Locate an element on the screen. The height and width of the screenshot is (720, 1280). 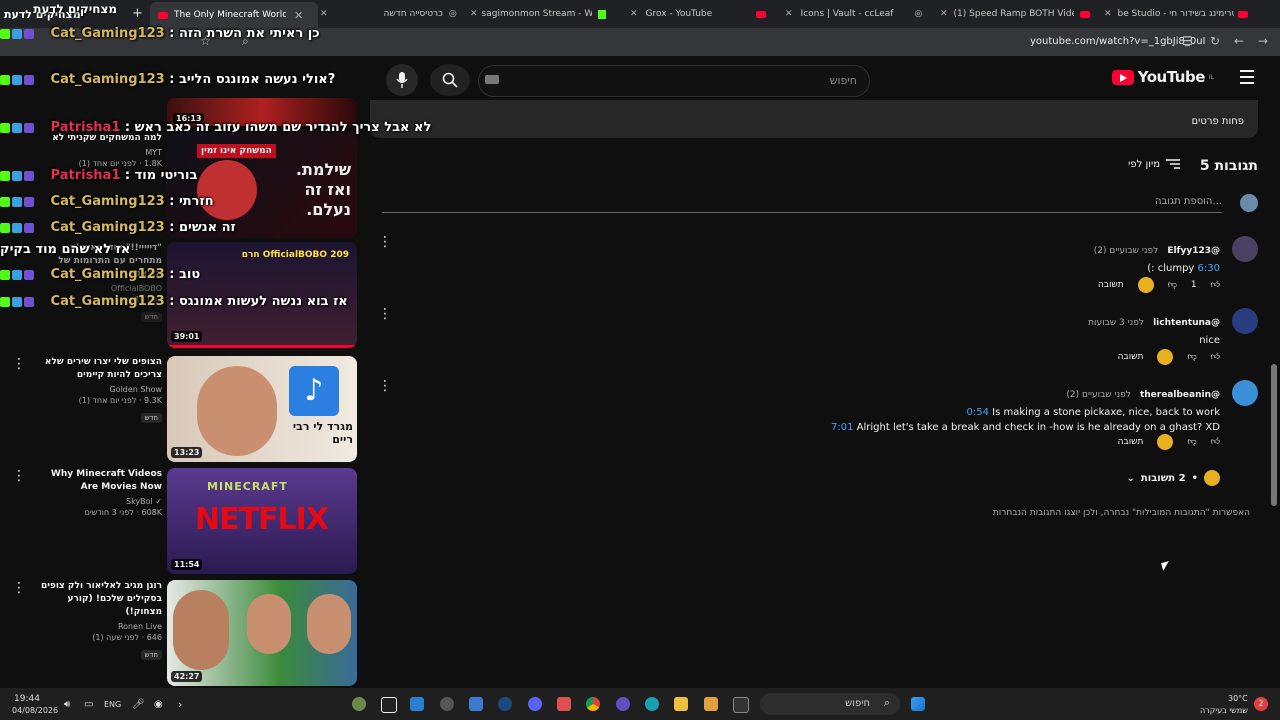
clock-date: 04/08/2026 is located at coordinates (35, 710).